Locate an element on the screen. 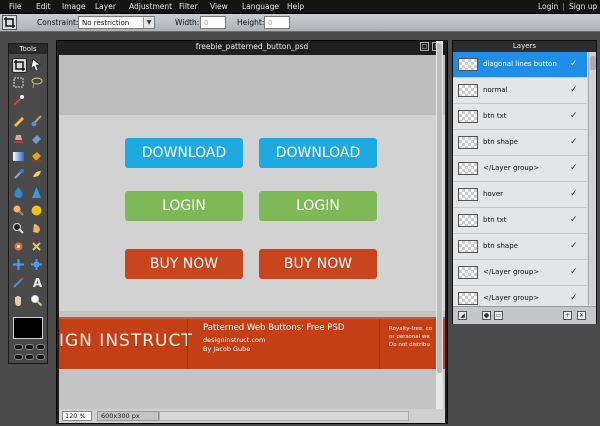 The width and height of the screenshot is (600, 426). banner-license-1: Royalty-free, co is located at coordinates (411, 329).